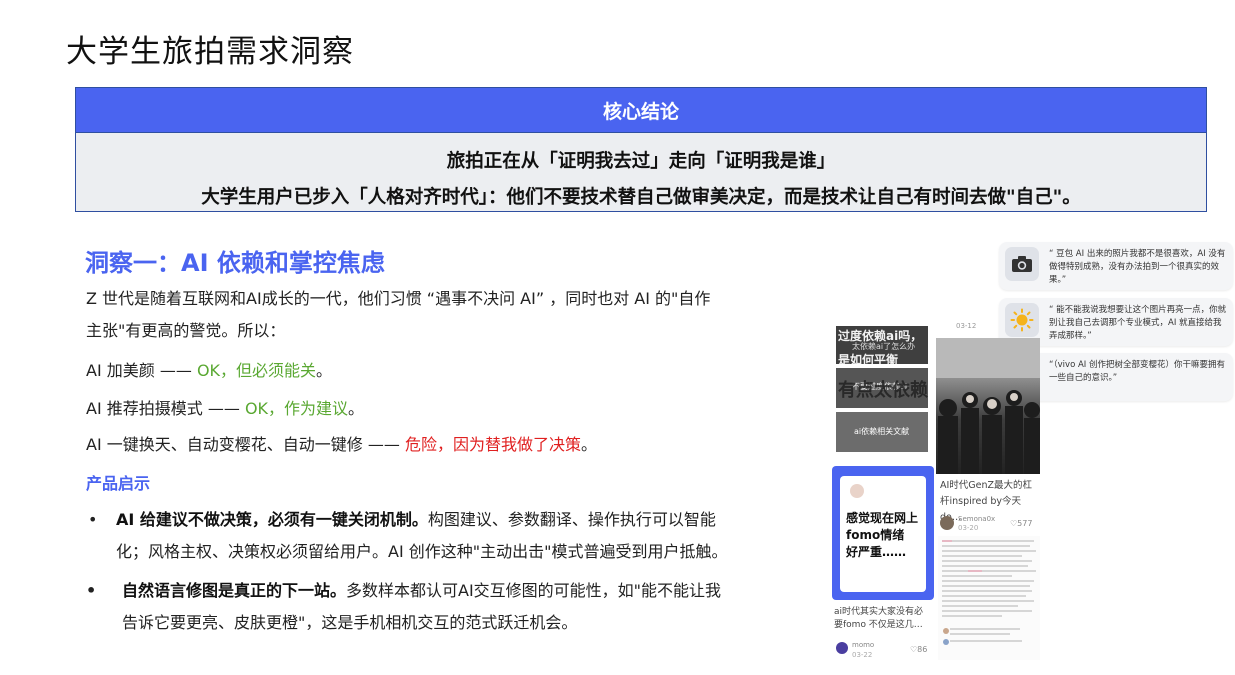  What do you see at coordinates (882, 518) in the screenshot?
I see `fomo-line: 感觉现在网上` at bounding box center [882, 518].